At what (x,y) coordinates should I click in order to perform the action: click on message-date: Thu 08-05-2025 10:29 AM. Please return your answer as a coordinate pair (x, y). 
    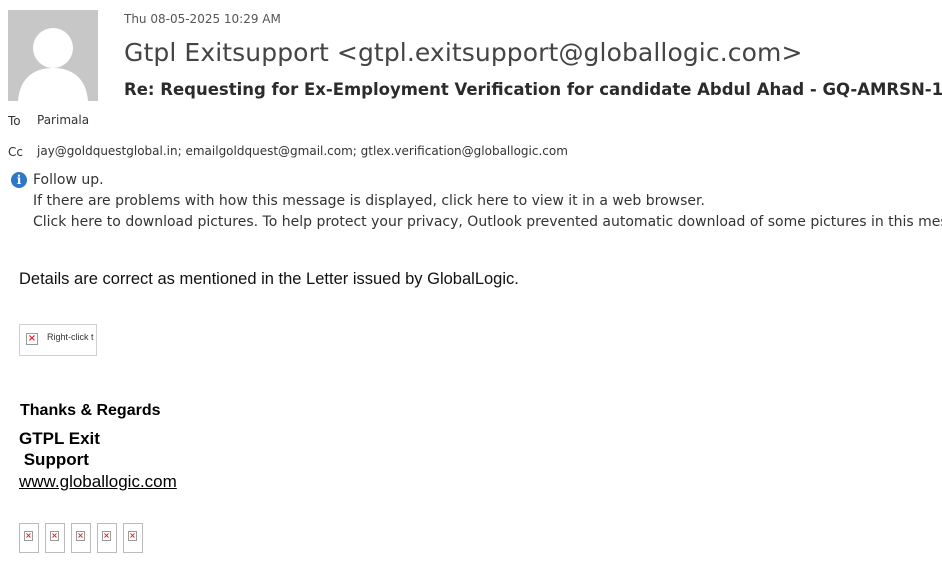
    Looking at the image, I should click on (202, 19).